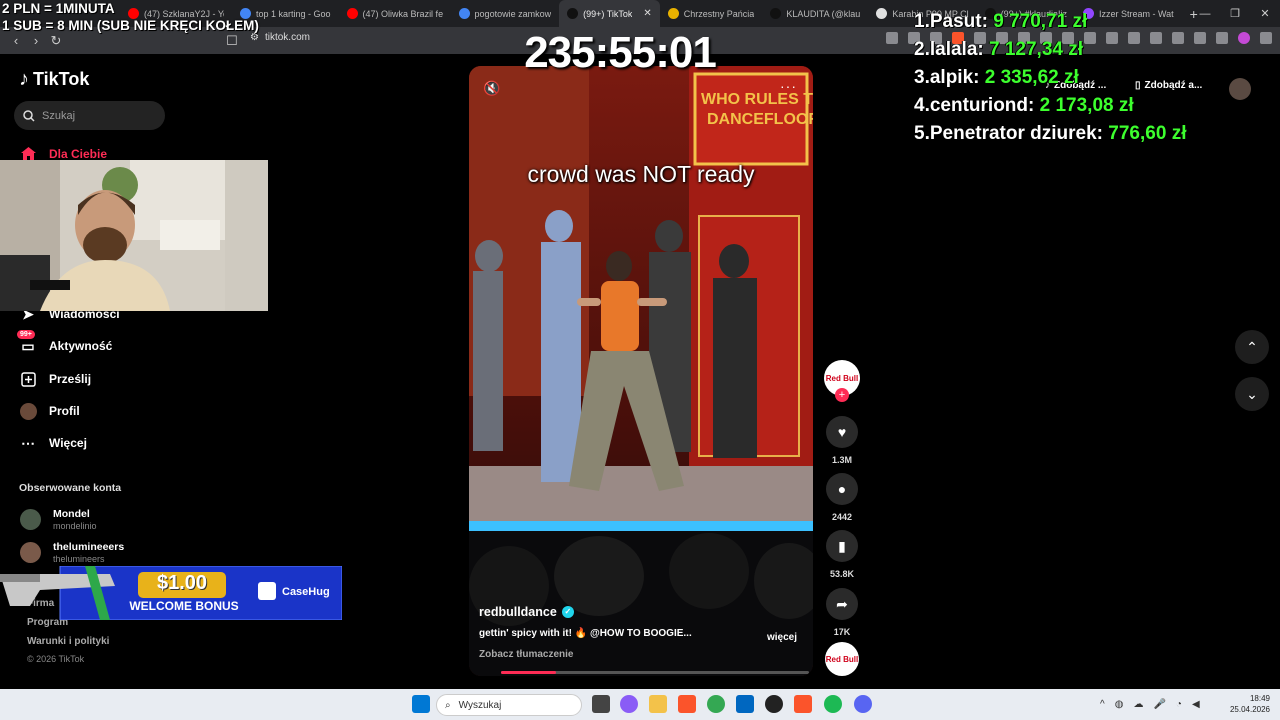 The height and width of the screenshot is (720, 1280). I want to click on forward-icon: ›, so click(36, 40).